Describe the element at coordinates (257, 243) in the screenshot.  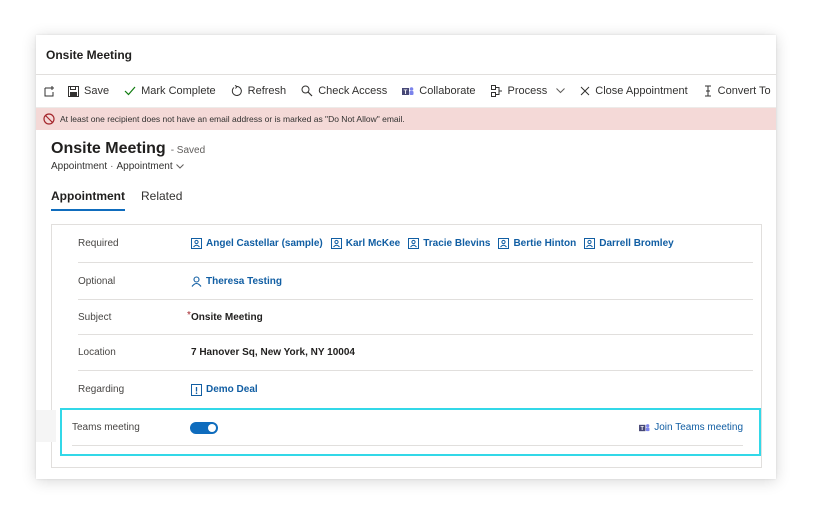
I see `attendee-link: Angel Castellar (sample)` at that location.